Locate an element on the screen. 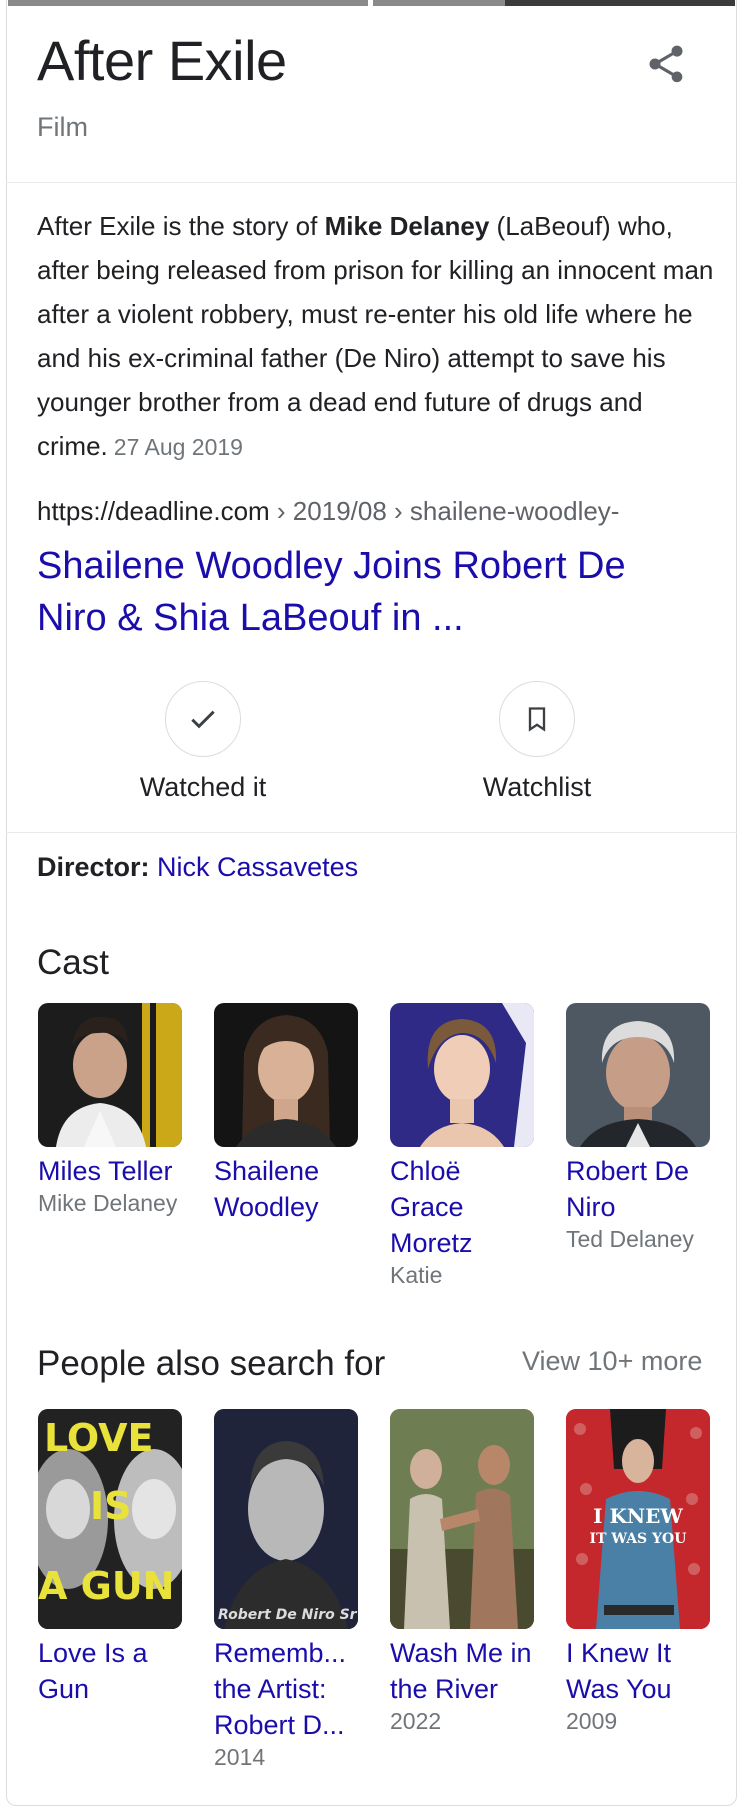 The width and height of the screenshot is (748, 1818). poster-text-love: LOVE is located at coordinates (99, 1438).